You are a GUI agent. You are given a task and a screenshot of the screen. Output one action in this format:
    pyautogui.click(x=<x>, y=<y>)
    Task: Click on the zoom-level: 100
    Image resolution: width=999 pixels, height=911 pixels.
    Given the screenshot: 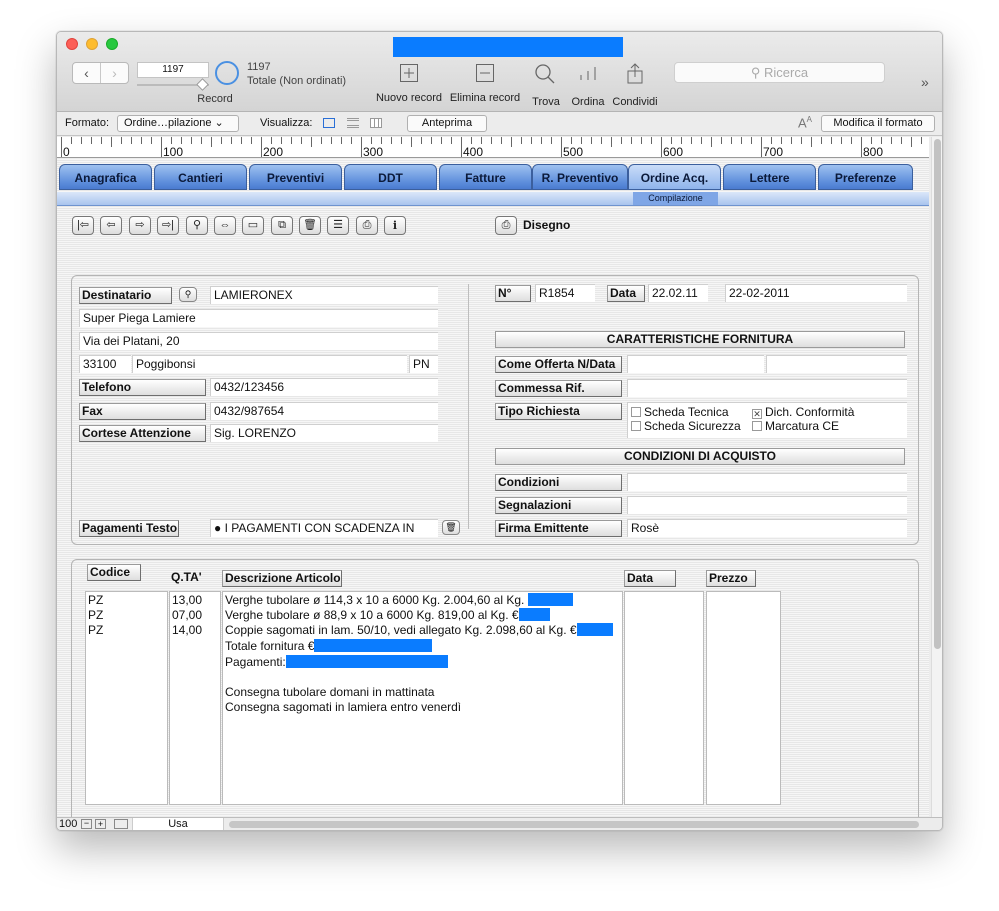 What is the action you would take?
    pyautogui.click(x=68, y=824)
    